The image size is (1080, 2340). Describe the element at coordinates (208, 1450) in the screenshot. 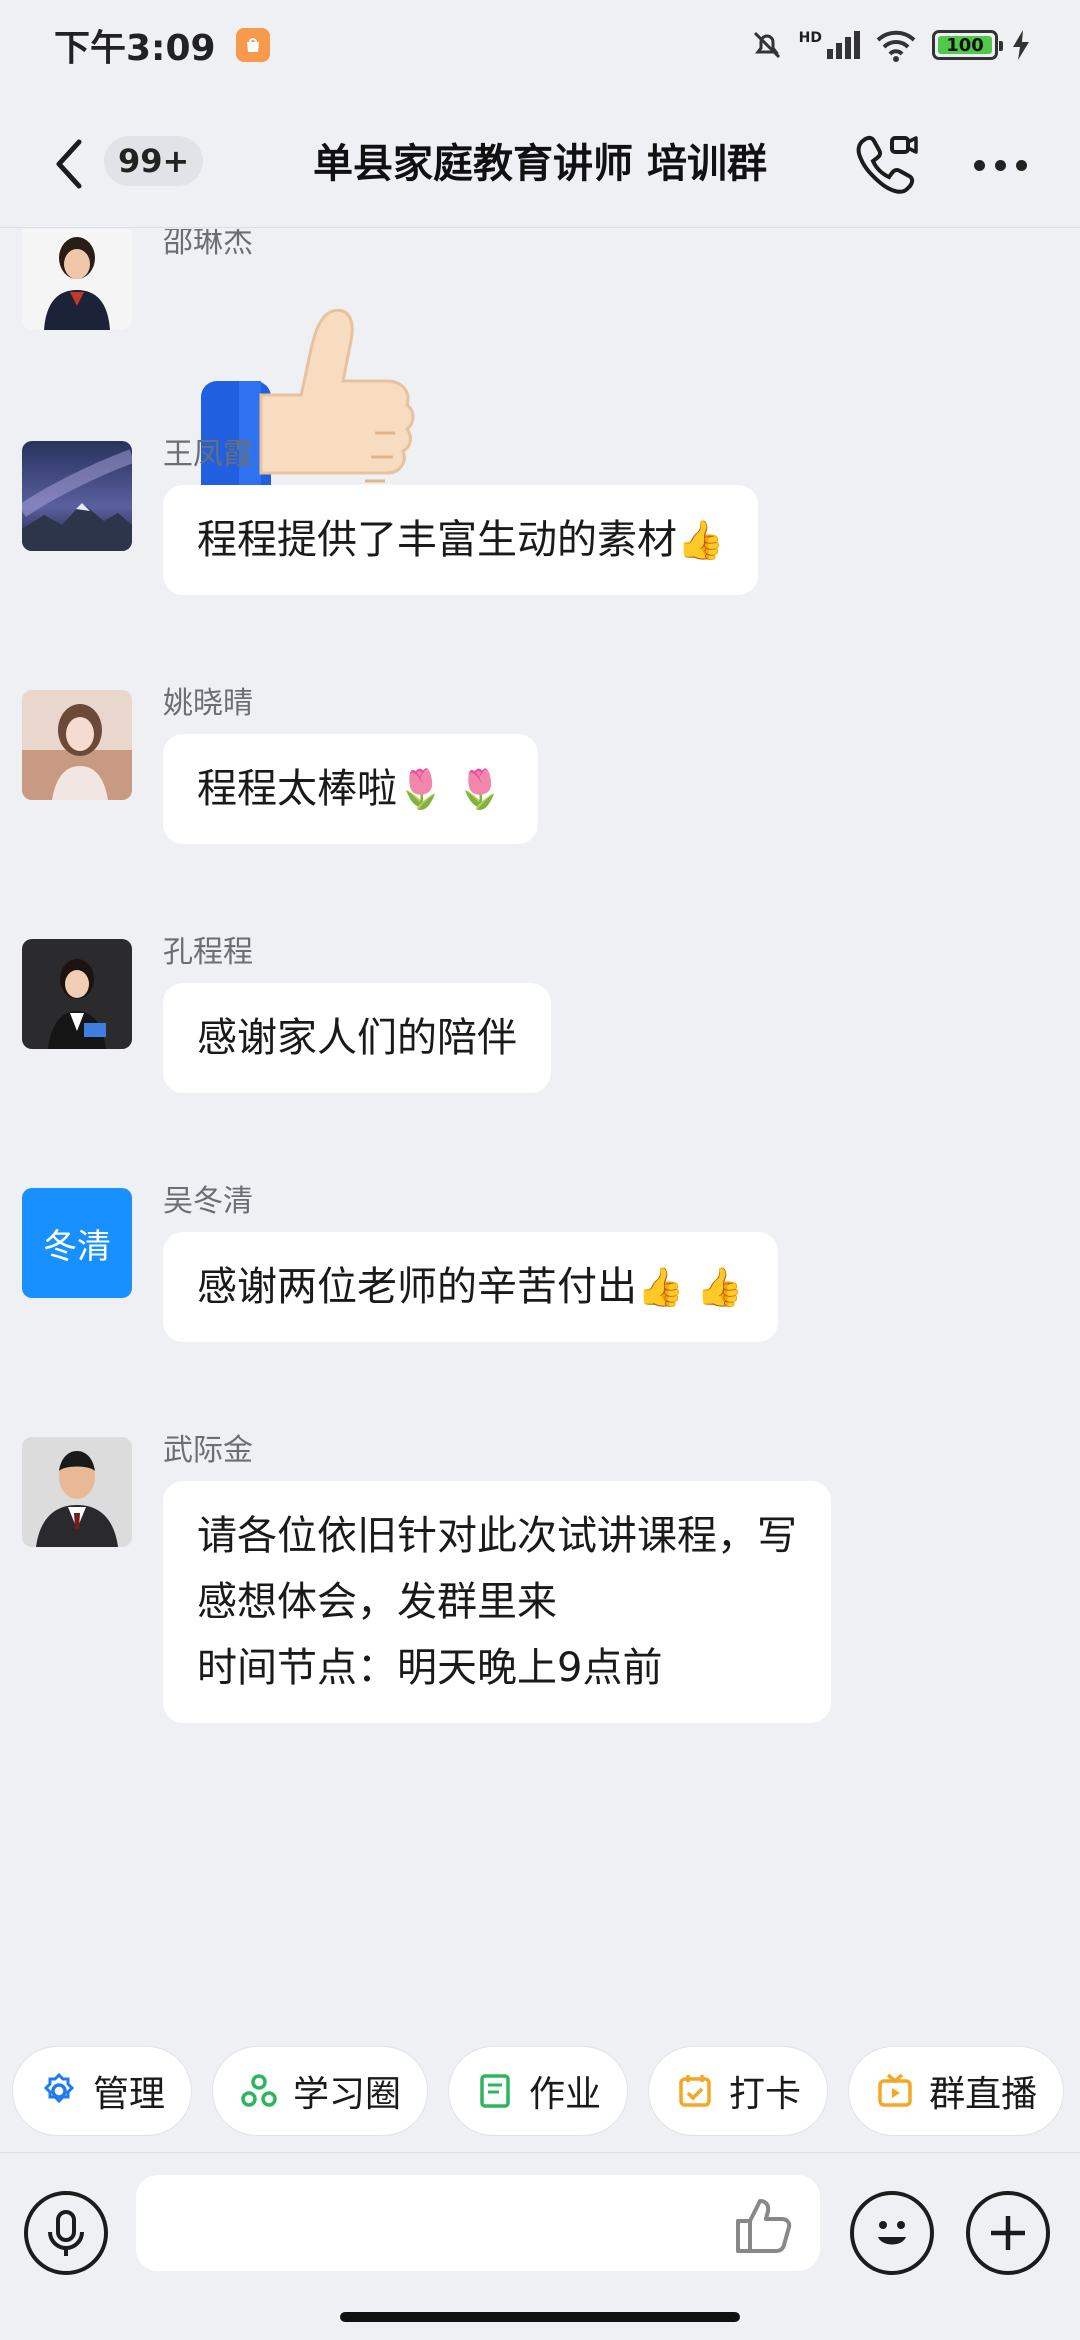

I see `sender-name: 武际金` at that location.